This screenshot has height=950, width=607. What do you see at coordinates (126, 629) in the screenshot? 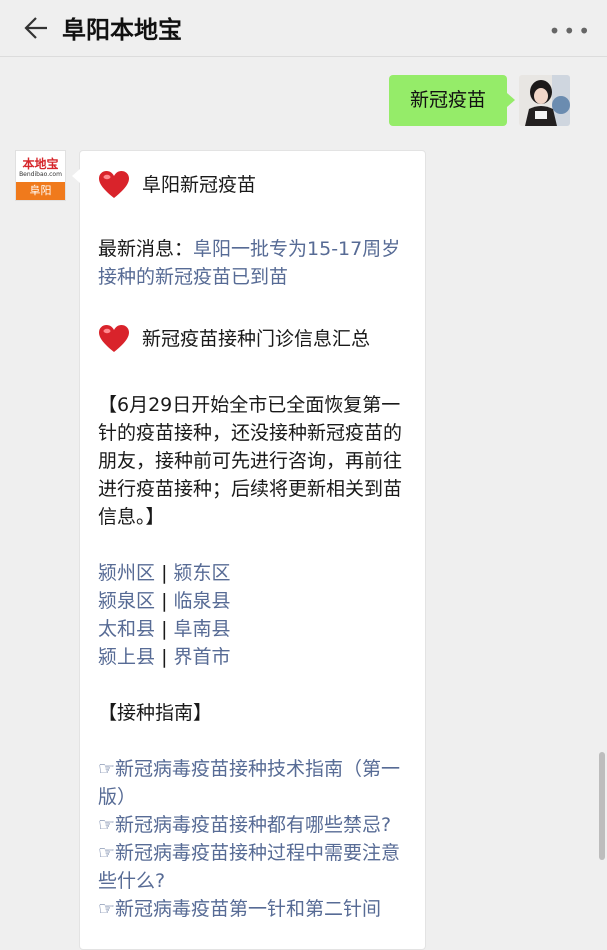
I see `district-link: 太和县` at bounding box center [126, 629].